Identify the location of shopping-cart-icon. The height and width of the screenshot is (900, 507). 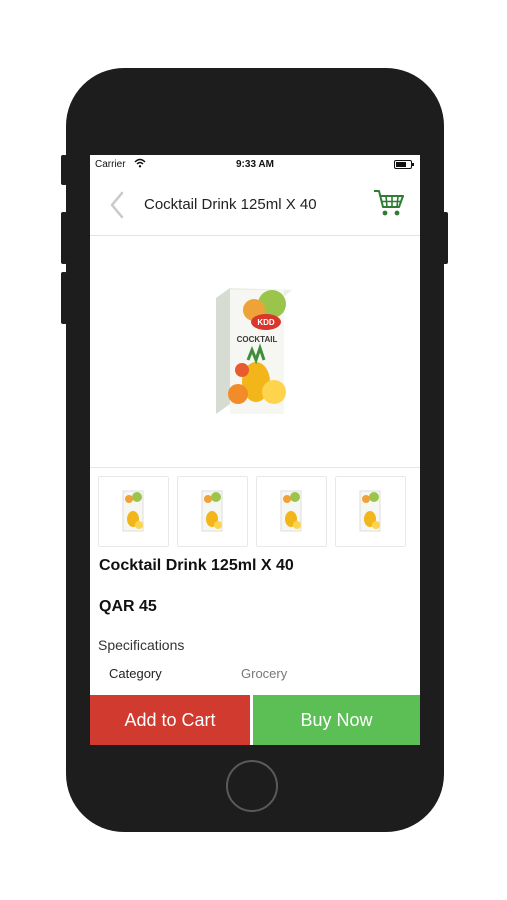
(389, 203).